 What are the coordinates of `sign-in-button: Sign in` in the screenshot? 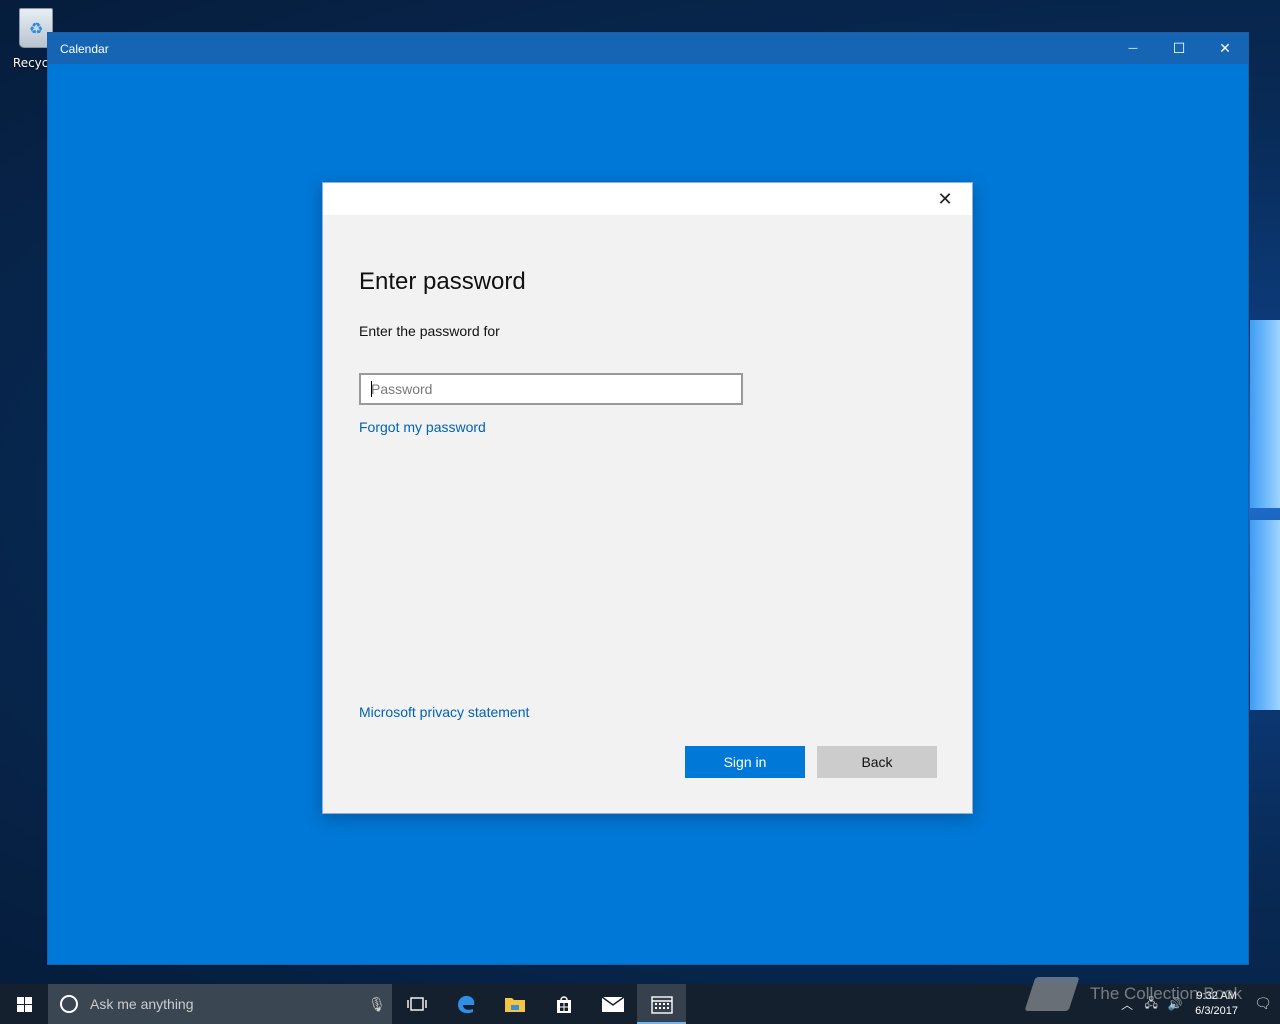 It's located at (745, 762).